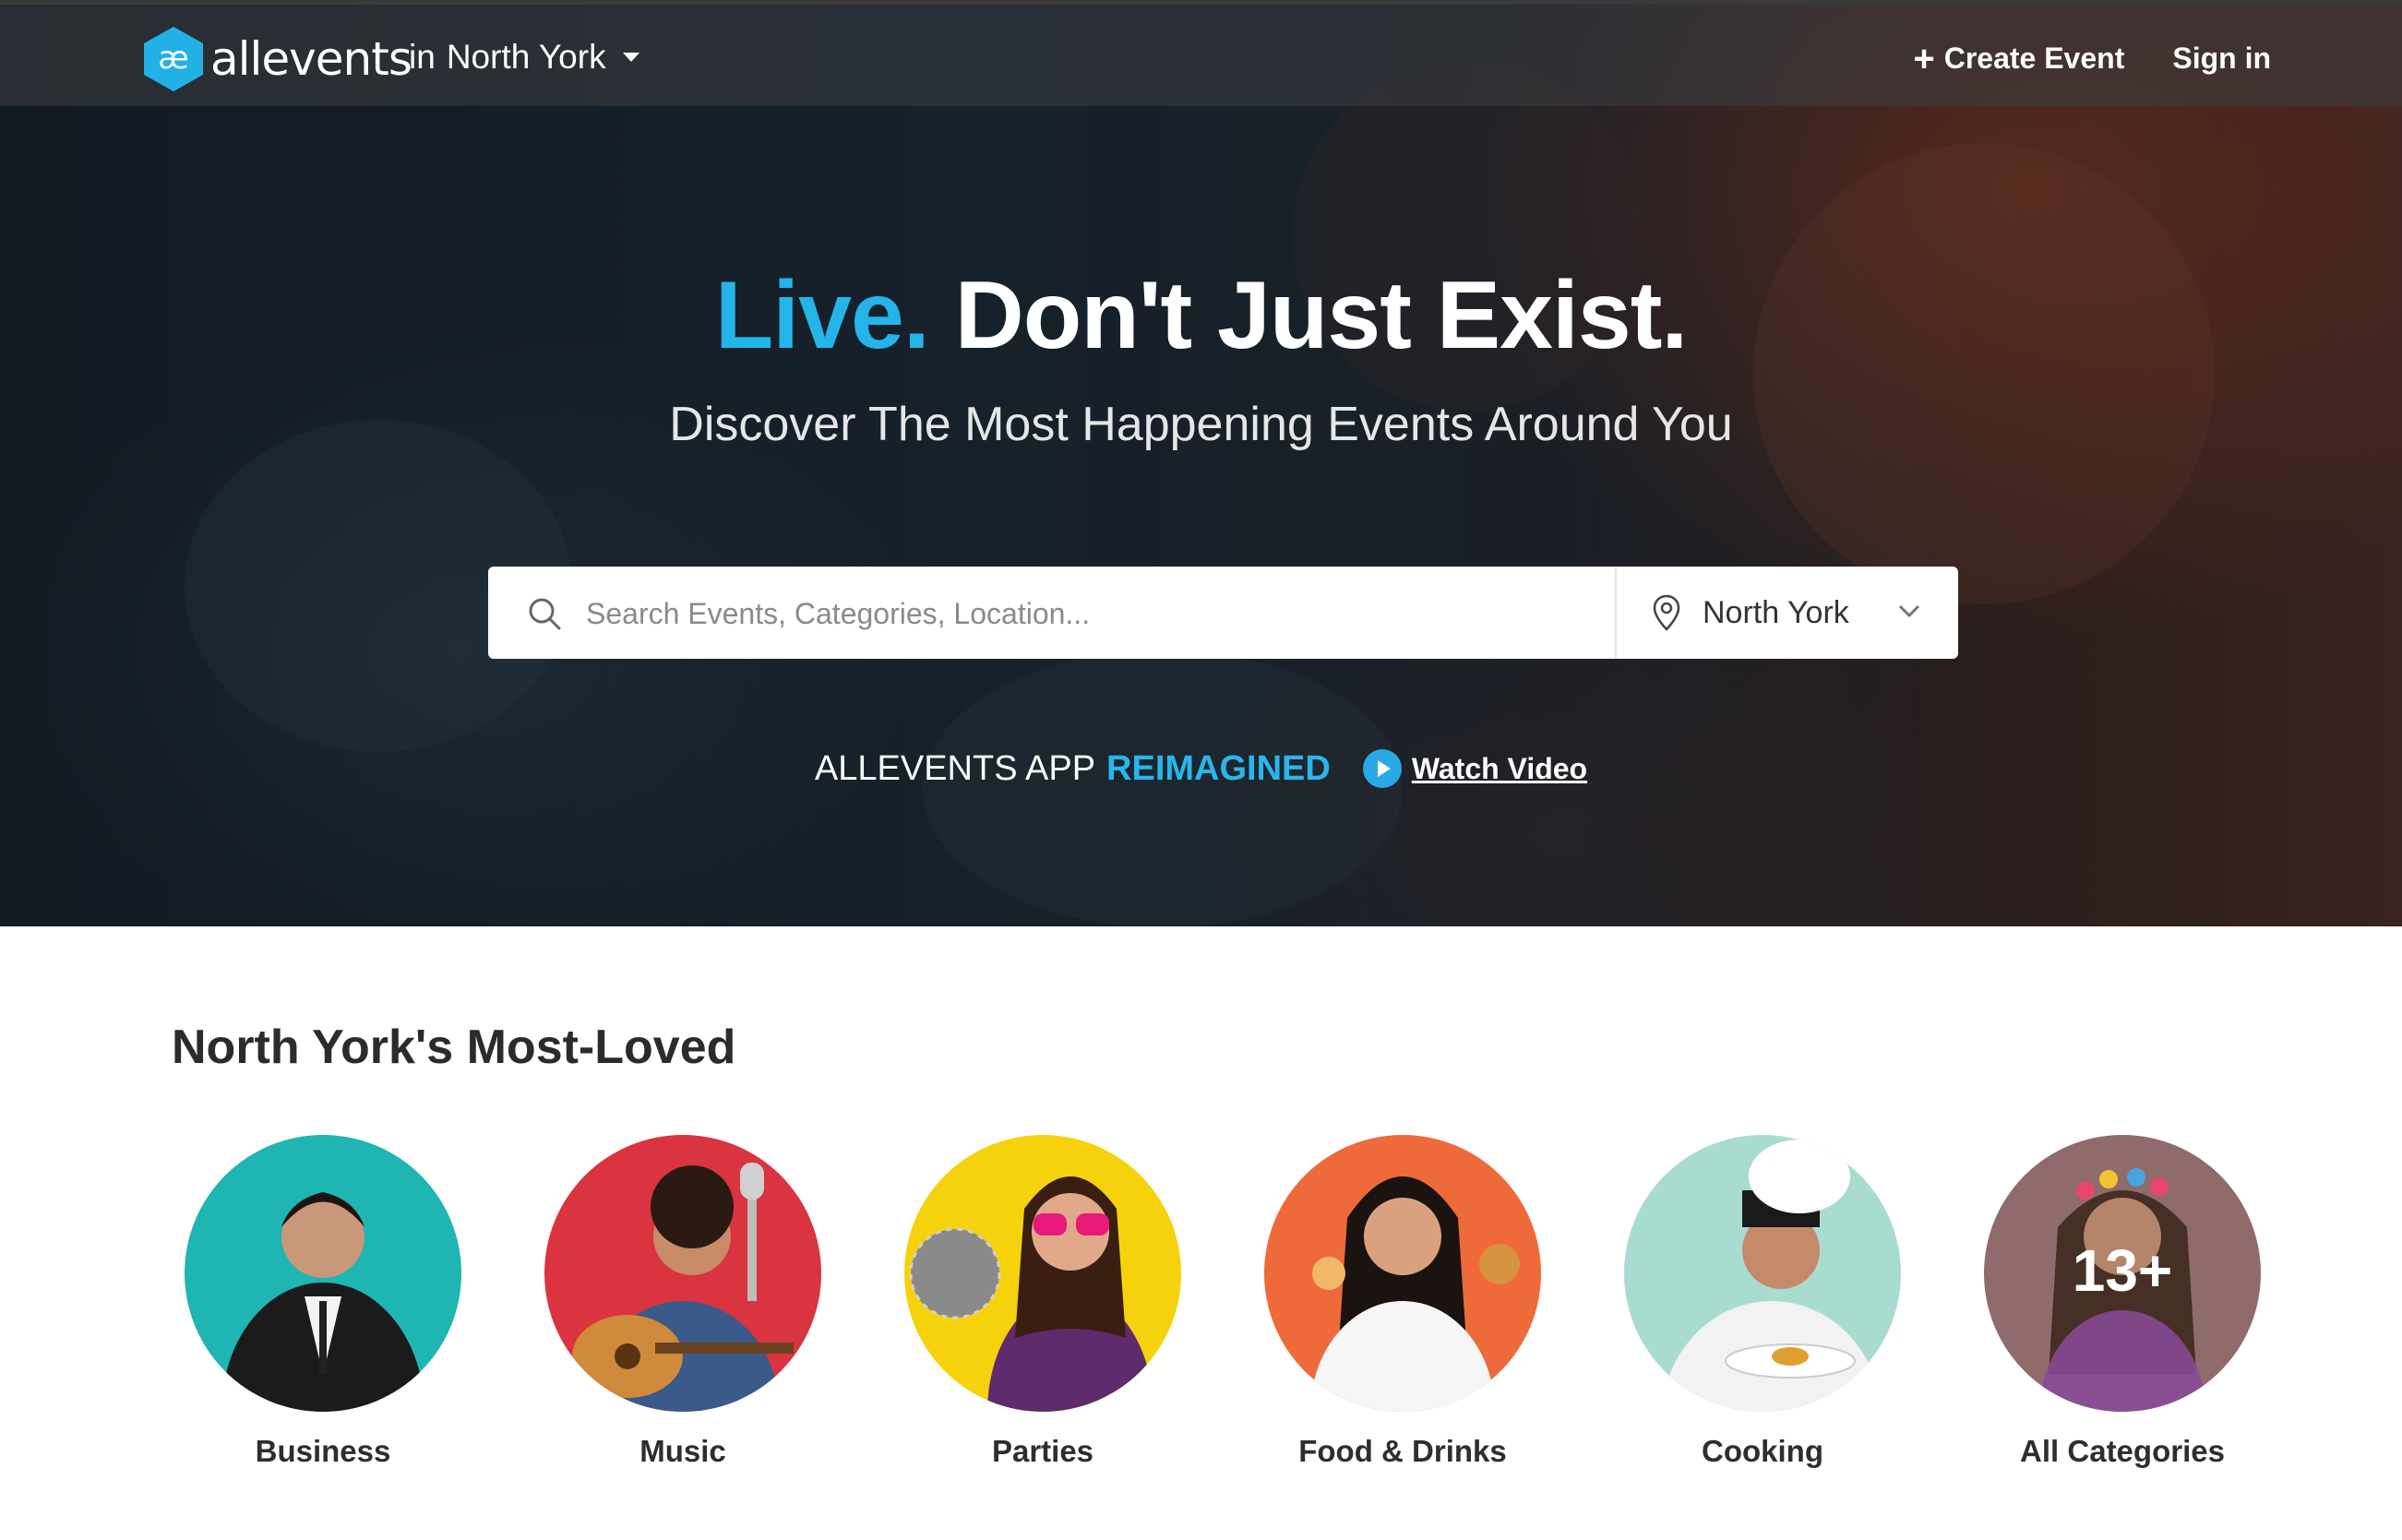  I want to click on location-dropdown: North York, so click(1797, 613).